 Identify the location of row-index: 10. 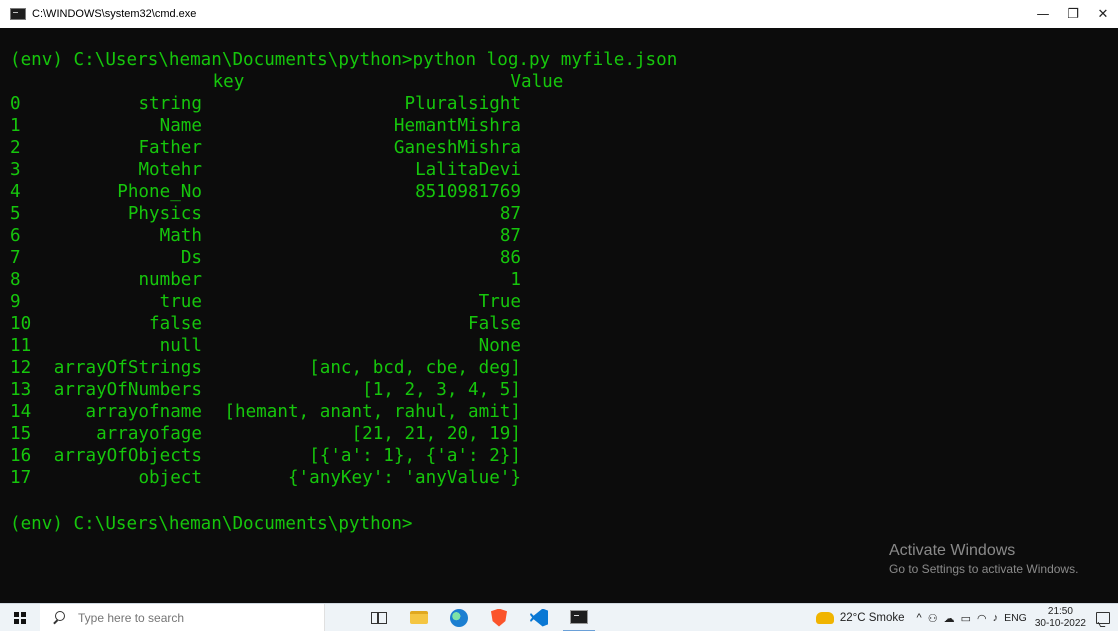
(21, 324).